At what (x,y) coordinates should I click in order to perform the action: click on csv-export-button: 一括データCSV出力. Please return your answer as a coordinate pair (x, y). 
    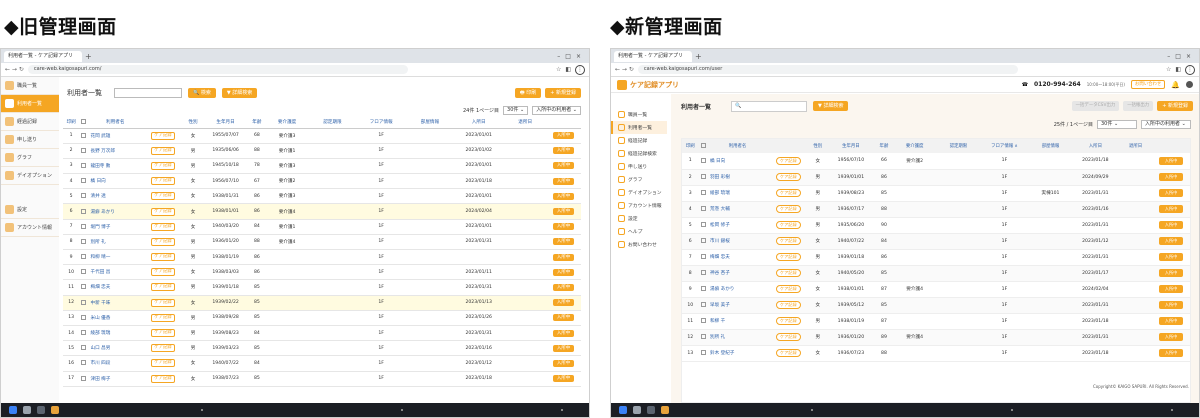
    Looking at the image, I should click on (1095, 106).